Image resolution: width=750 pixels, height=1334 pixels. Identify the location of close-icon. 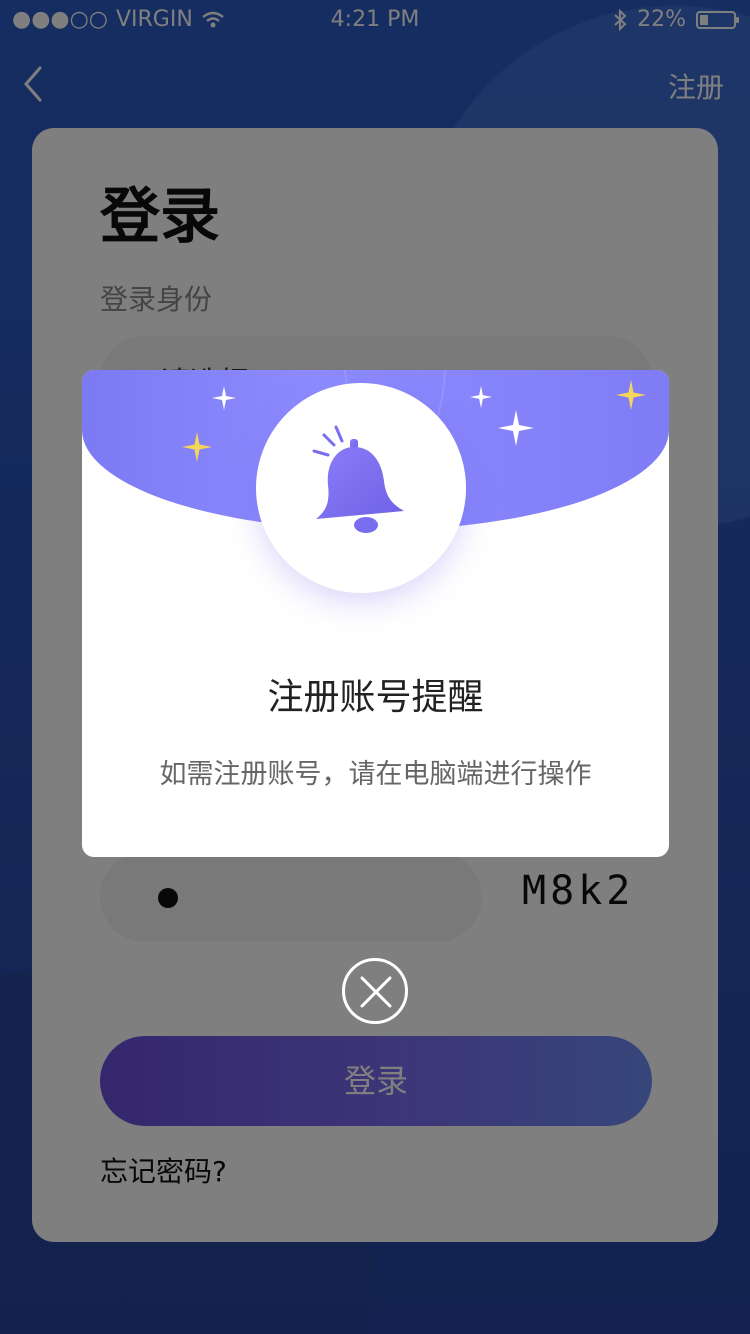
(376, 992).